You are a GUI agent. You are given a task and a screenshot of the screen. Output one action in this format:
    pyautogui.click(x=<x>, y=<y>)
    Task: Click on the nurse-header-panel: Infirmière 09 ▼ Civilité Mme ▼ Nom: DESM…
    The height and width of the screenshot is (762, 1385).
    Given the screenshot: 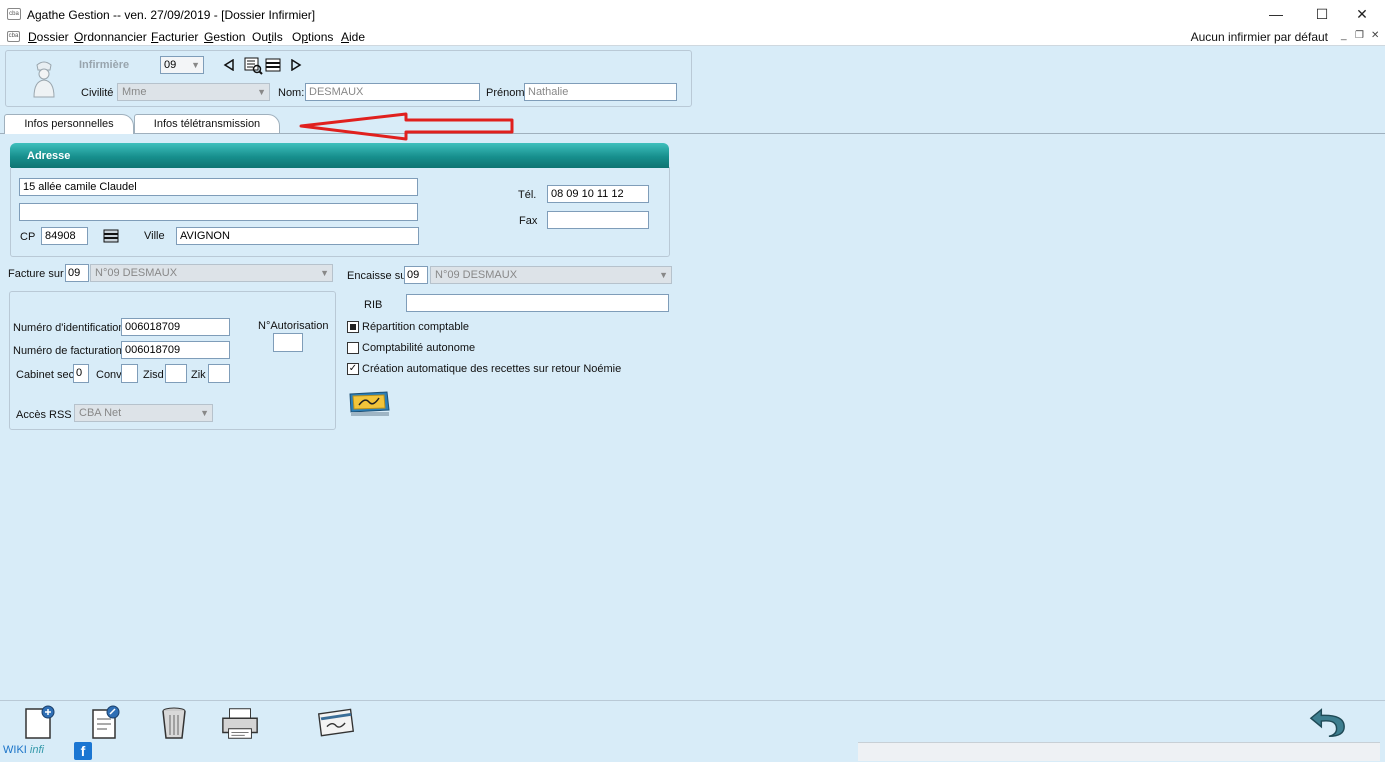 What is the action you would take?
    pyautogui.click(x=348, y=78)
    